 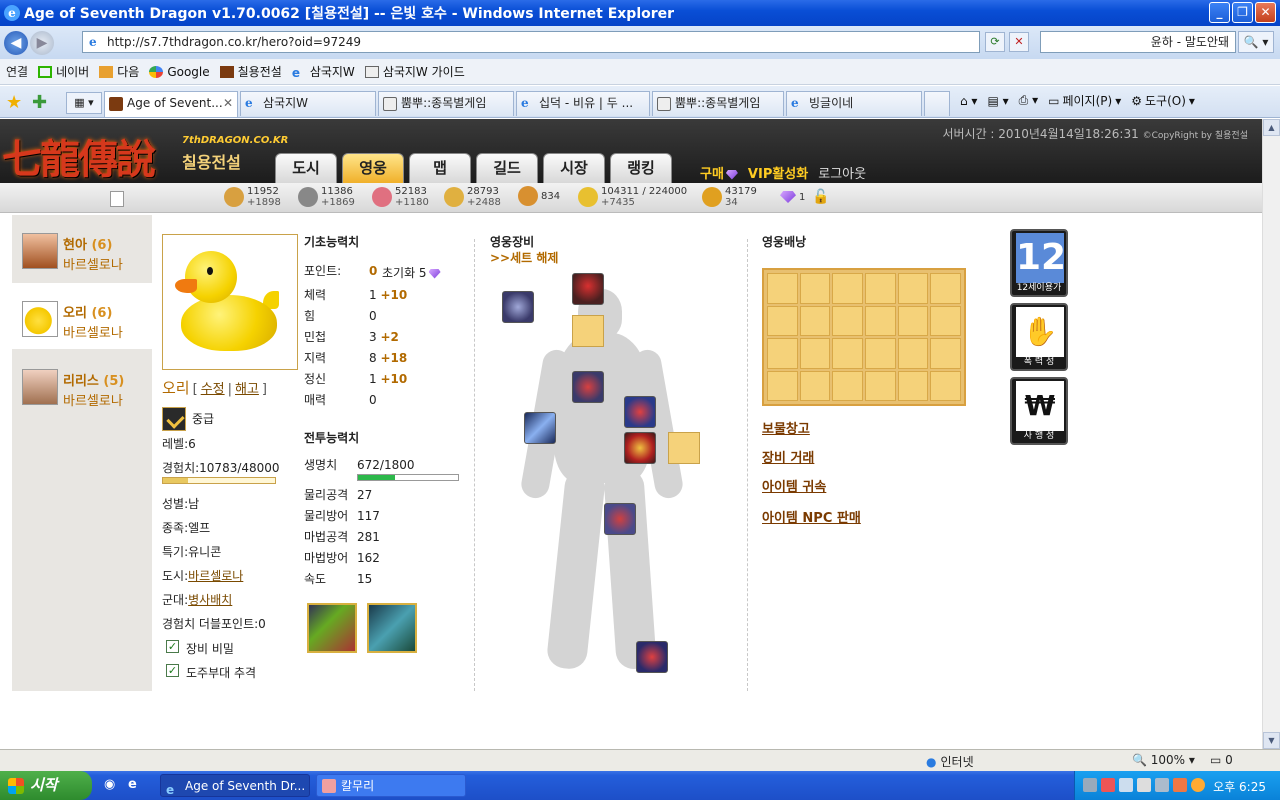 I want to click on search-button: 🔍 ▾, so click(x=1256, y=42).